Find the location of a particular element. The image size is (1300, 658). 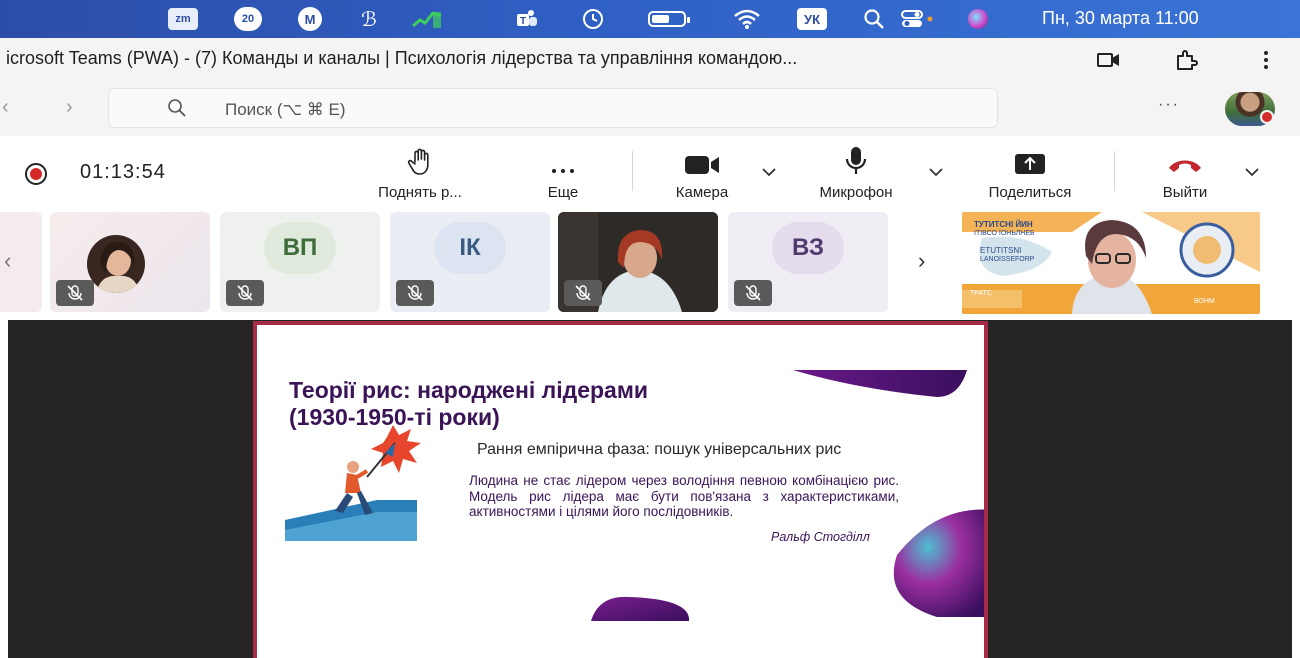

participant-initials: ІК is located at coordinates (470, 248).